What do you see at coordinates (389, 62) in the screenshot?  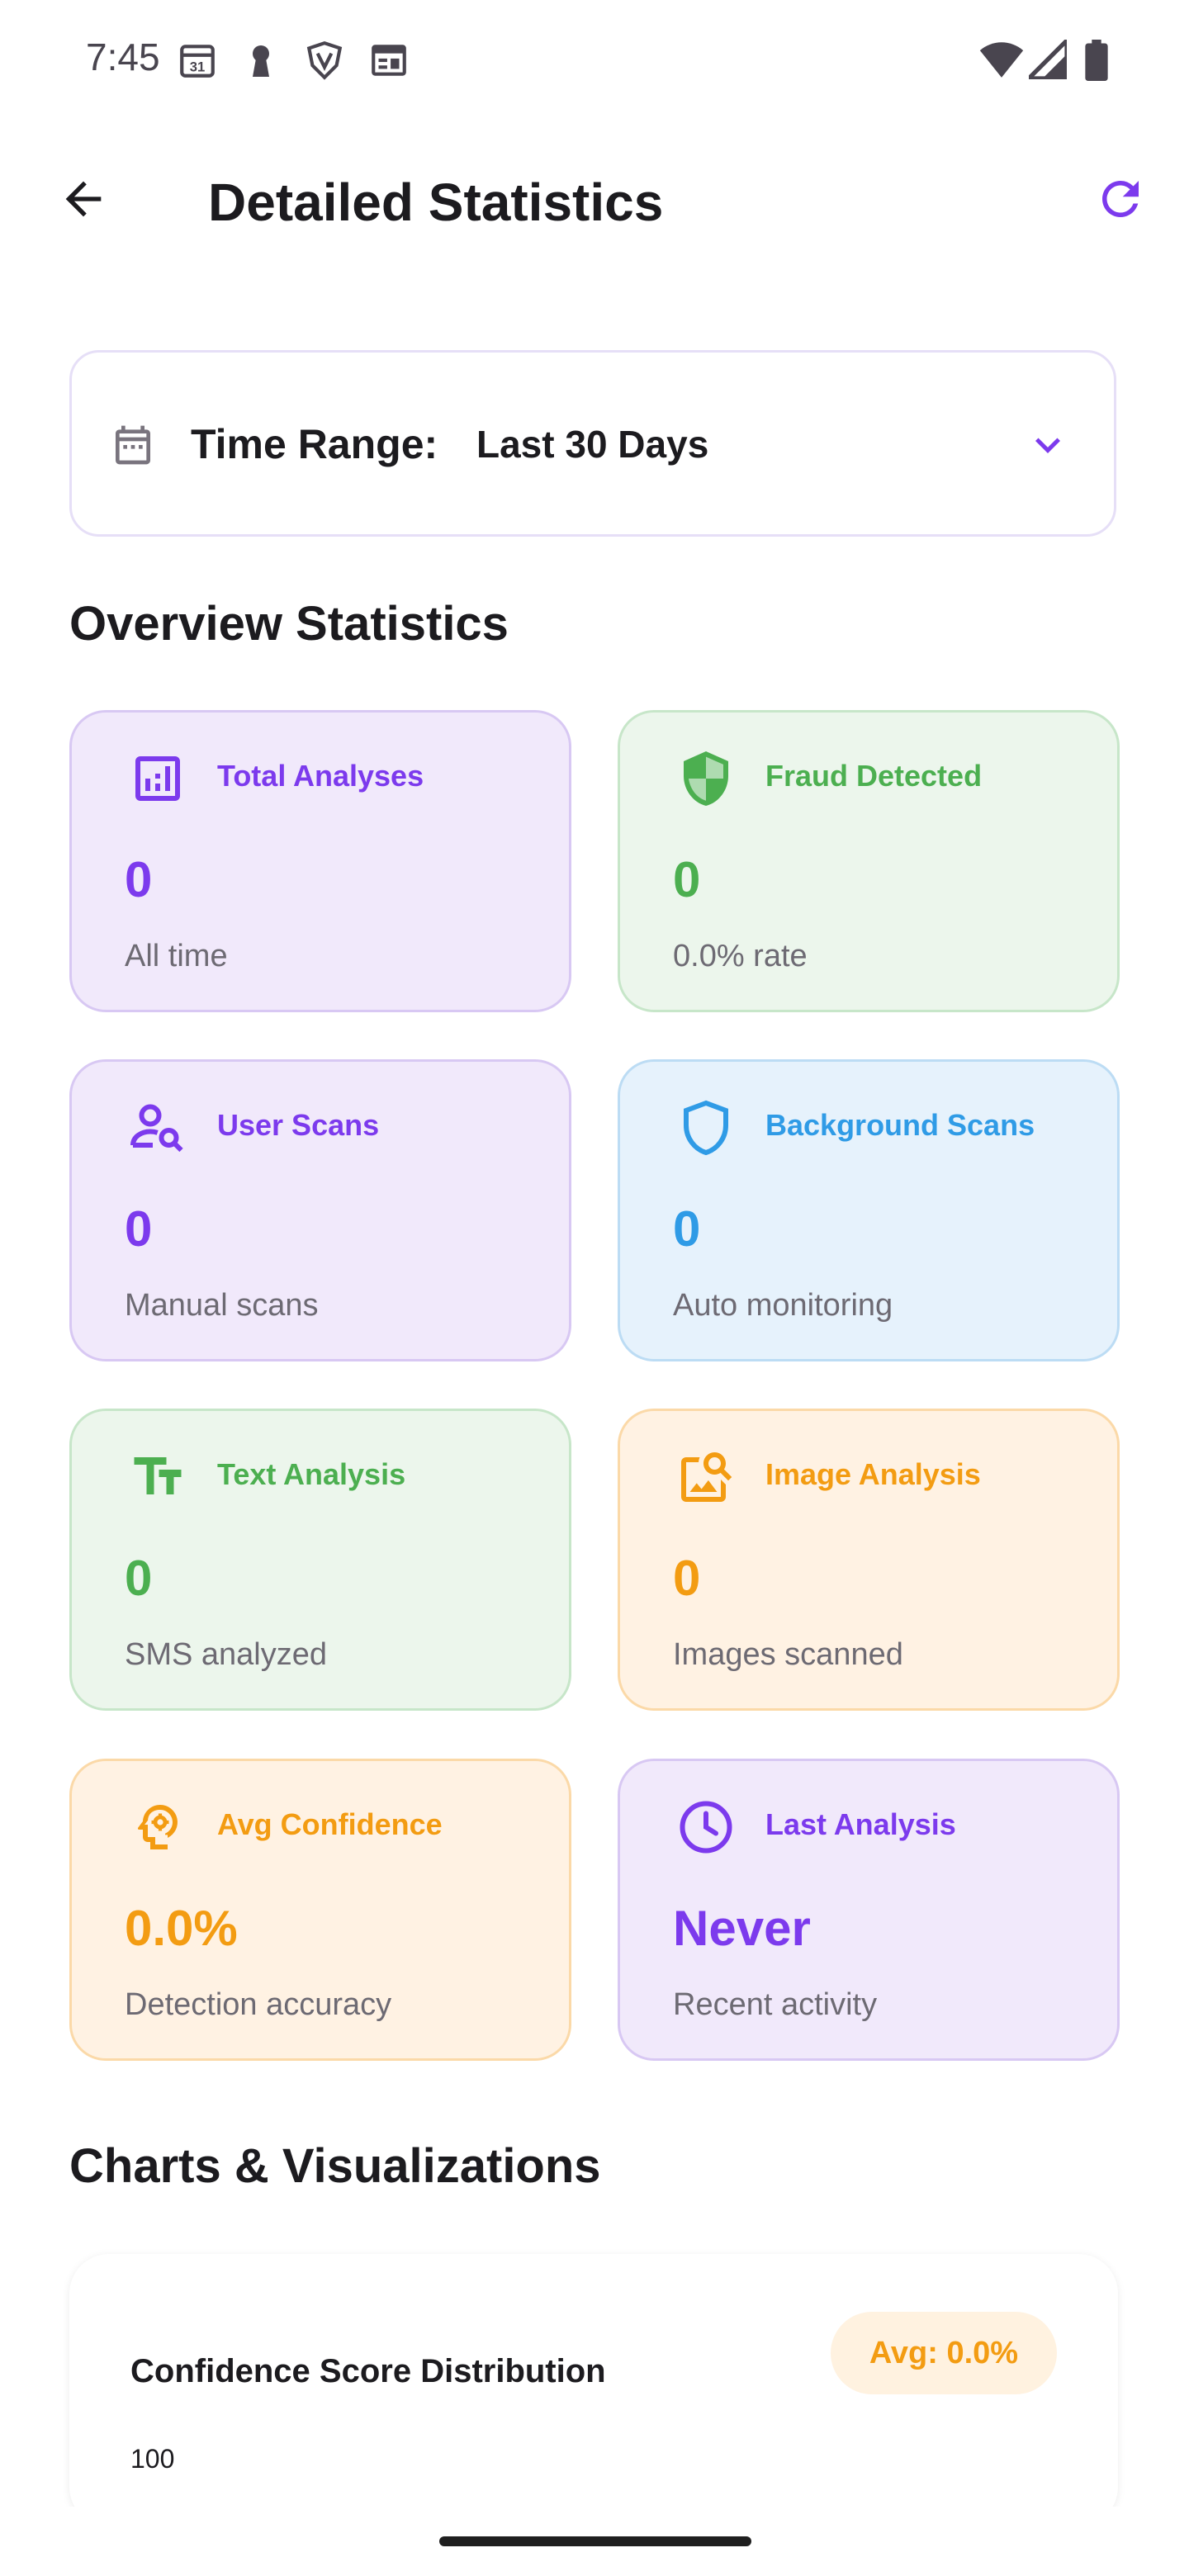 I see `news-icon` at bounding box center [389, 62].